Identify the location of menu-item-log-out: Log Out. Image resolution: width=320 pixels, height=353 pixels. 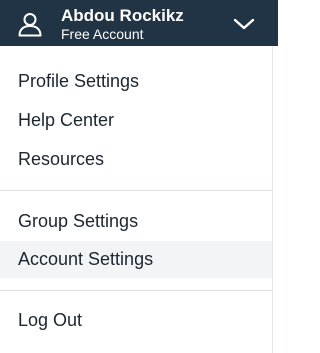
(136, 320).